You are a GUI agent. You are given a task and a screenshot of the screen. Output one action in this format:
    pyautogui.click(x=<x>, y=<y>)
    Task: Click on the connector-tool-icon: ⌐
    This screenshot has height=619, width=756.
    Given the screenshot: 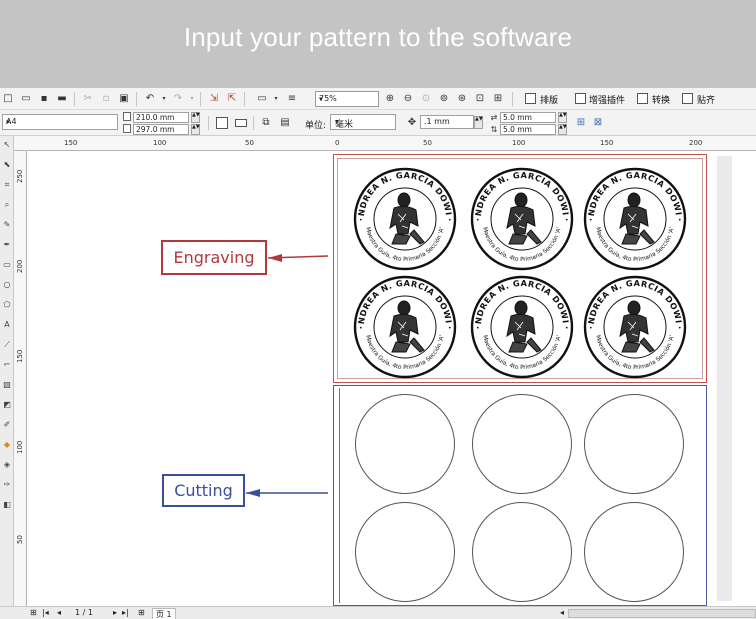 What is the action you would take?
    pyautogui.click(x=7, y=364)
    